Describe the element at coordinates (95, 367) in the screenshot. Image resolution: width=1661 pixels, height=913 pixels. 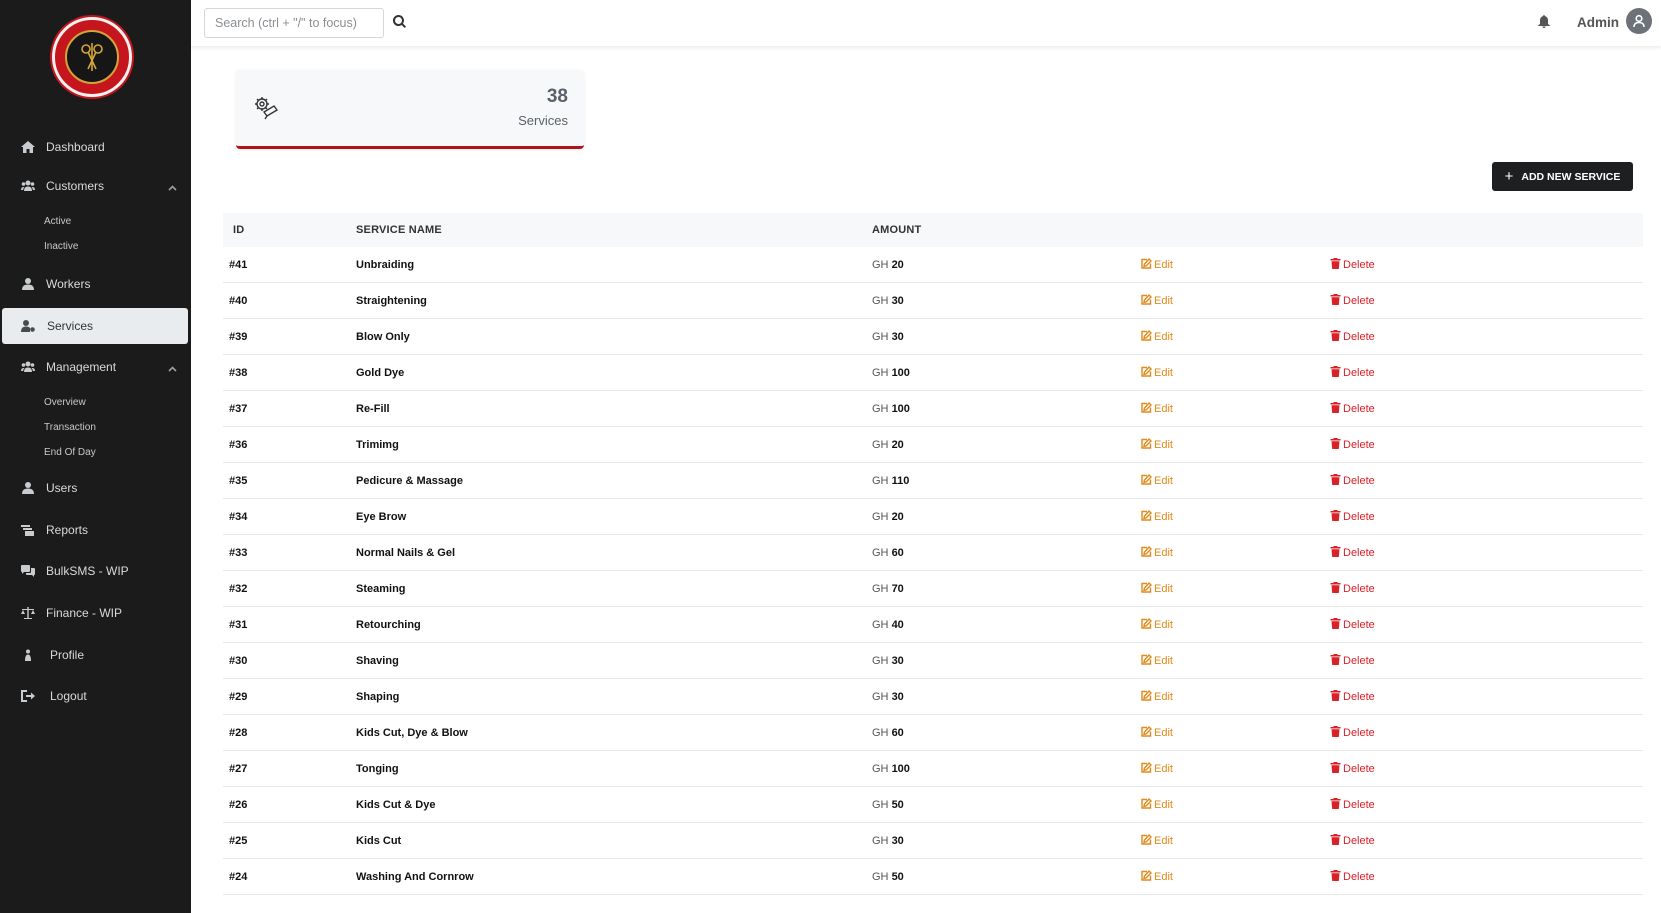
I see `sidebar-item-management: Management` at that location.